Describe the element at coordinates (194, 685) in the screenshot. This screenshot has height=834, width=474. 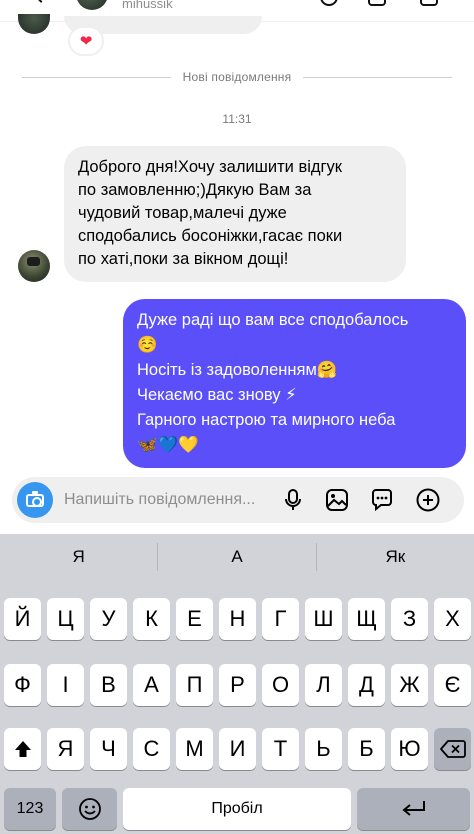
I see `key: П` at that location.